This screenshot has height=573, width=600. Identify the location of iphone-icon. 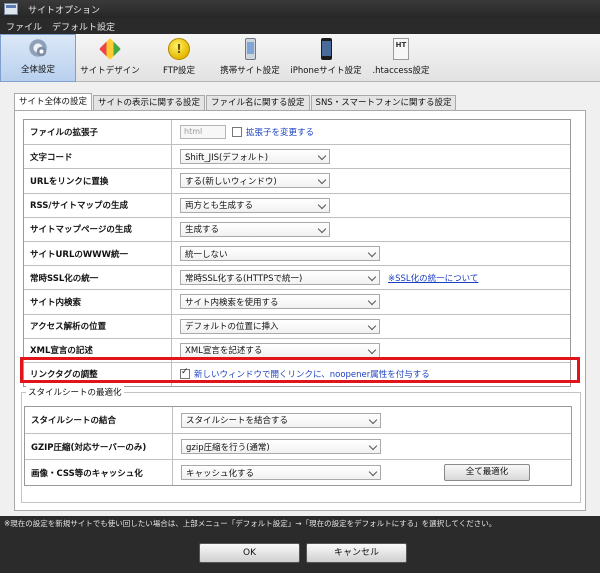
(326, 49).